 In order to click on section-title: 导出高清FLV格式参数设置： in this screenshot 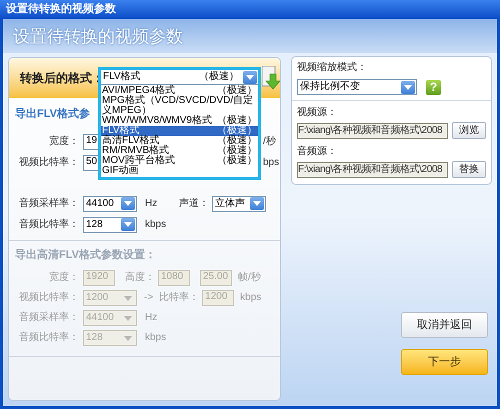, I will do `click(85, 255)`.